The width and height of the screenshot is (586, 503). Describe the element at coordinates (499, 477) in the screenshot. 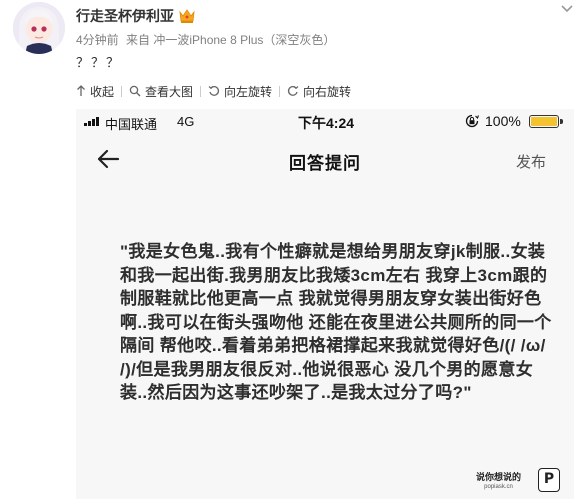

I see `watermark-text: 说你想说的` at that location.